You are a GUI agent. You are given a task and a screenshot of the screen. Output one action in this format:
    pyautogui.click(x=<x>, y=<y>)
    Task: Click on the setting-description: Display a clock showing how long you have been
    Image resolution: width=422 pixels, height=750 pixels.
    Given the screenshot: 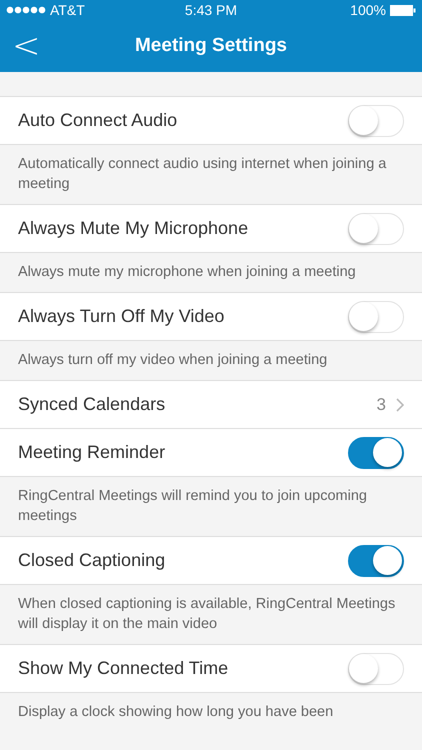 What is the action you would take?
    pyautogui.click(x=211, y=712)
    